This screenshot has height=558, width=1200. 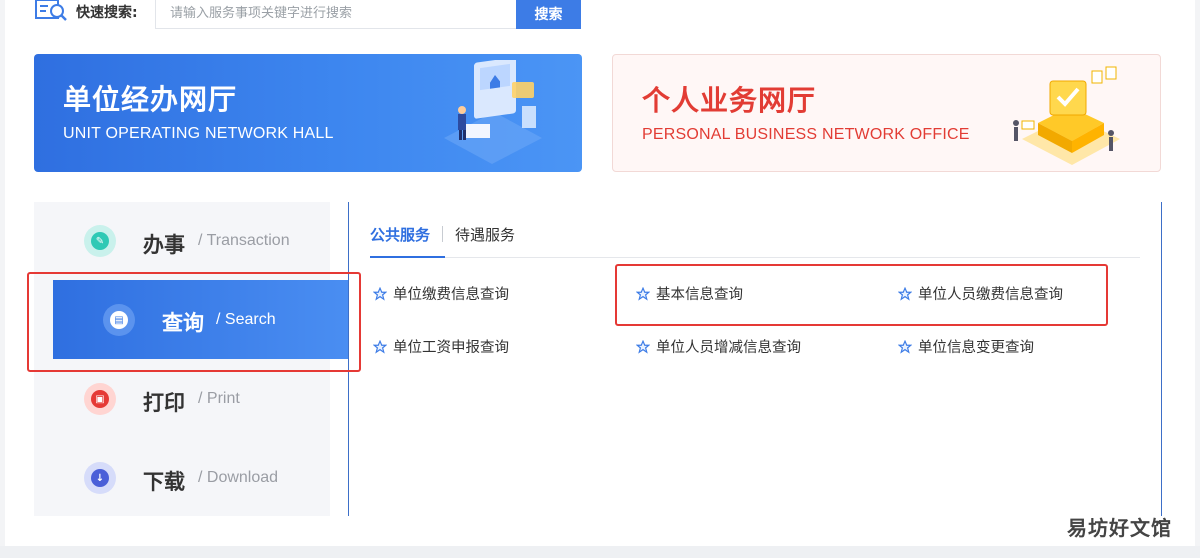 I want to click on menu-item-download: ↓ 下载 / Download, so click(x=182, y=479).